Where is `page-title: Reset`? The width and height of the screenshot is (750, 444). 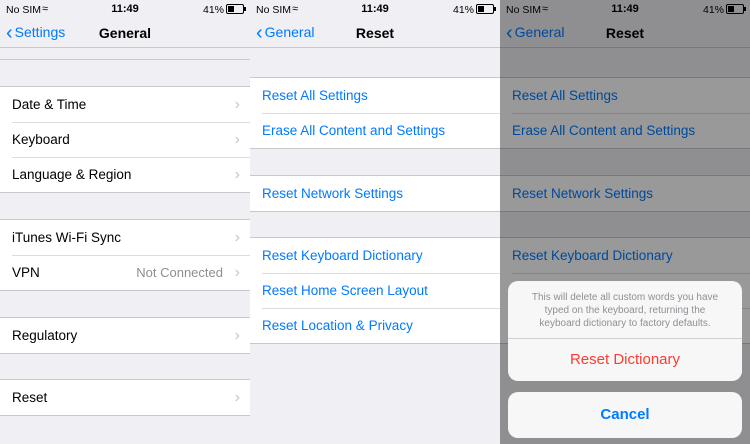 page-title: Reset is located at coordinates (375, 33).